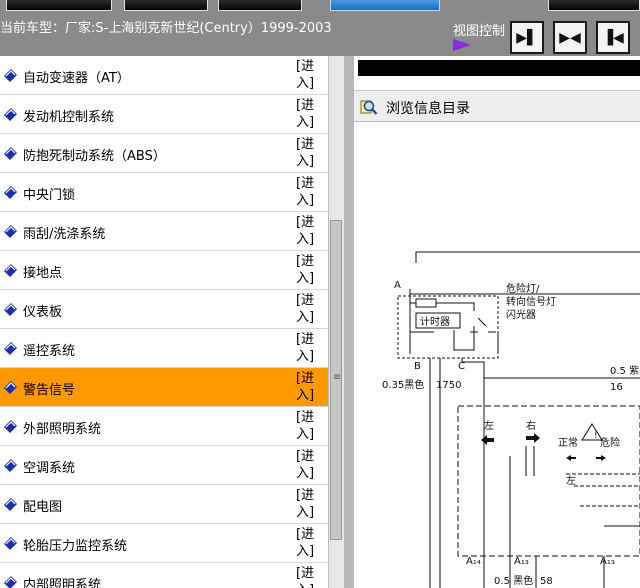 The image size is (640, 588). Describe the element at coordinates (166, 28) in the screenshot. I see `current-model-label: 当前车型：厂家:S-上海别克新世纪(Centry）1999-2003` at that location.